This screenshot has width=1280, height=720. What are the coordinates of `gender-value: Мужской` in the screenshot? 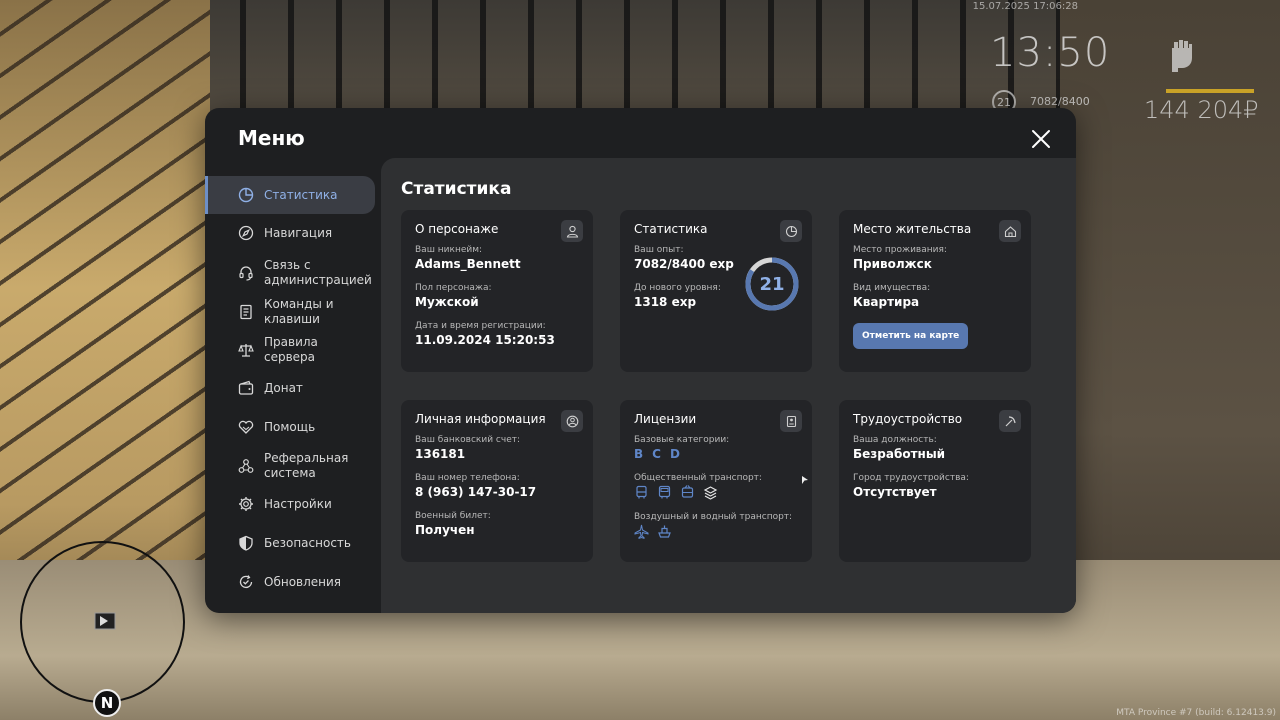 It's located at (447, 302).